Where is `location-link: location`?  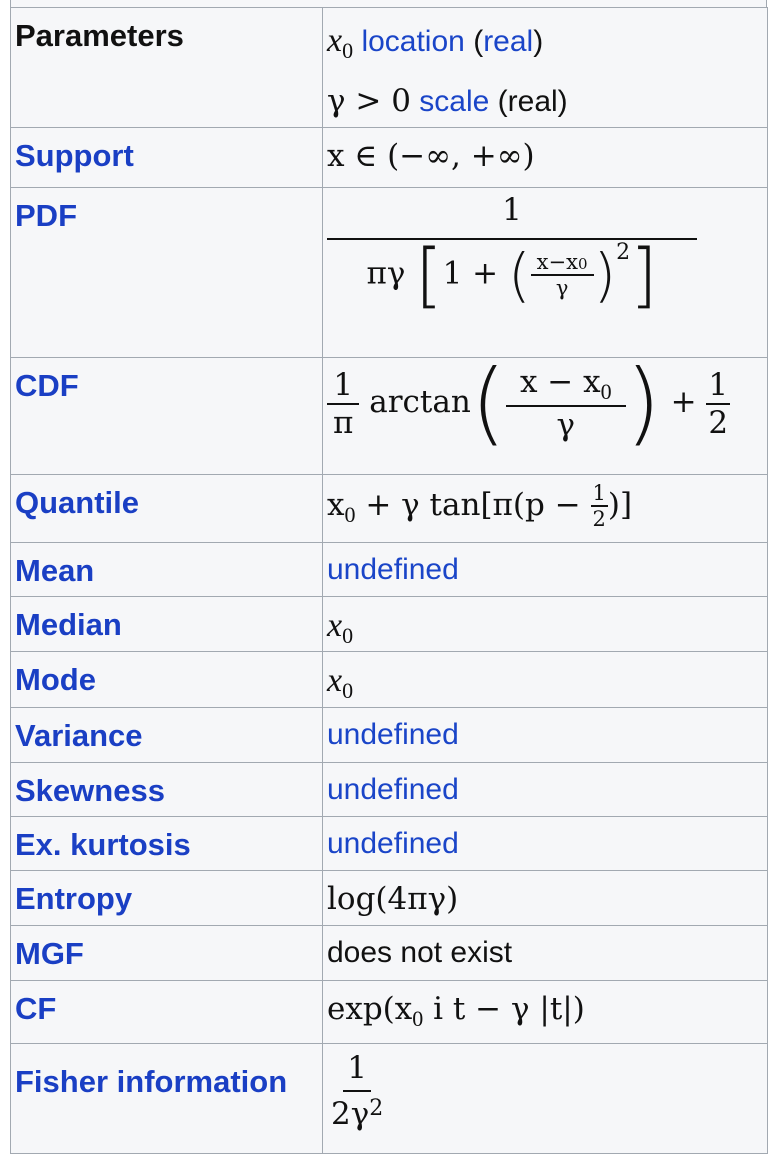 location-link: location is located at coordinates (412, 41).